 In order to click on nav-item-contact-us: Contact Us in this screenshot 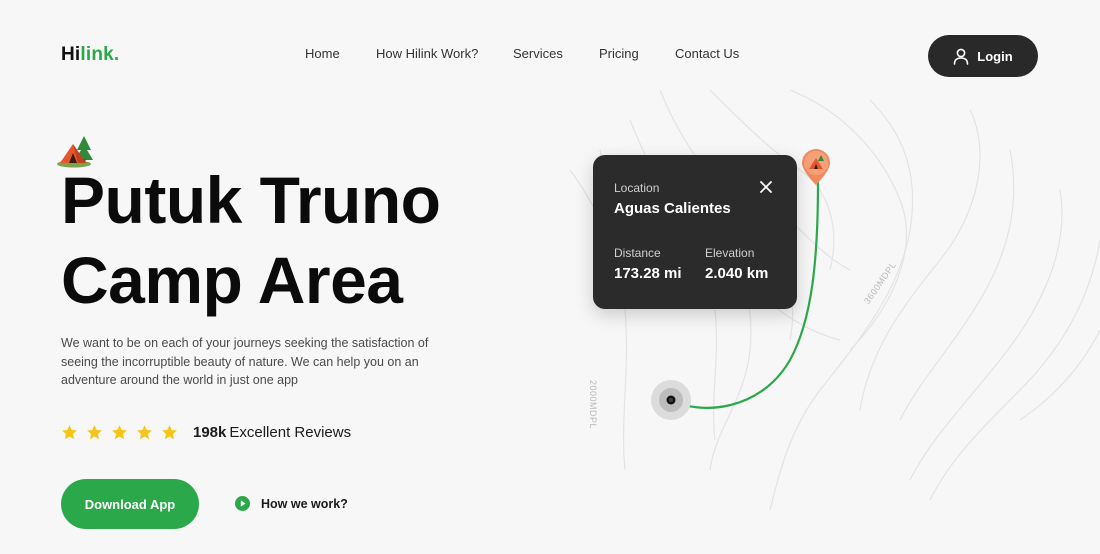, I will do `click(707, 53)`.